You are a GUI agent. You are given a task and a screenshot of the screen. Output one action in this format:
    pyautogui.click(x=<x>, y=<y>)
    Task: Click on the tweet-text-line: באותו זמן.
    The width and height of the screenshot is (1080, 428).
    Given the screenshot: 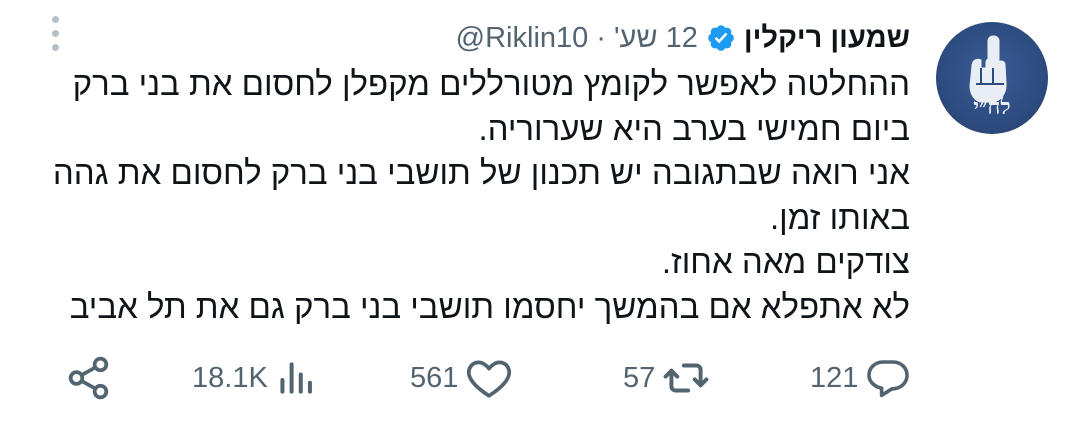 What is the action you would take?
    pyautogui.click(x=840, y=217)
    